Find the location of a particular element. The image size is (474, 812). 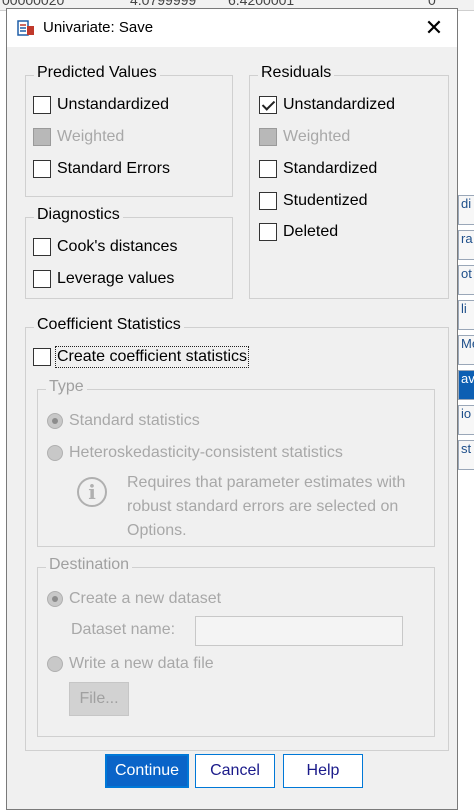

bg-tab: io is located at coordinates (466, 420).